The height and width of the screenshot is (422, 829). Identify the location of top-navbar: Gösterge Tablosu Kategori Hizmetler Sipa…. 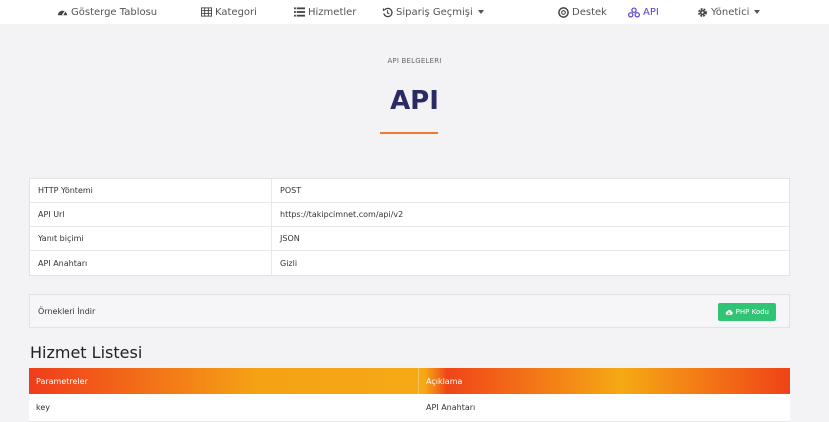
(414, 12).